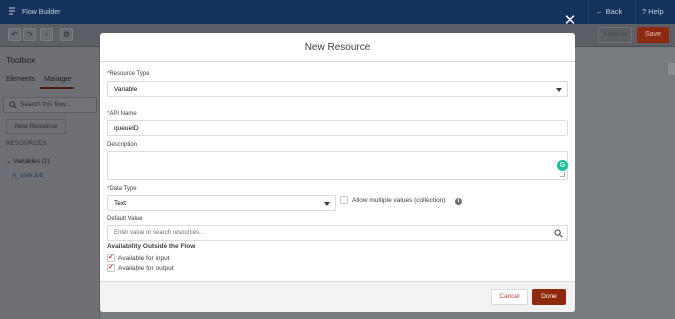 The height and width of the screenshot is (319, 675). Describe the element at coordinates (122, 145) in the screenshot. I see `description-label: Description` at that location.